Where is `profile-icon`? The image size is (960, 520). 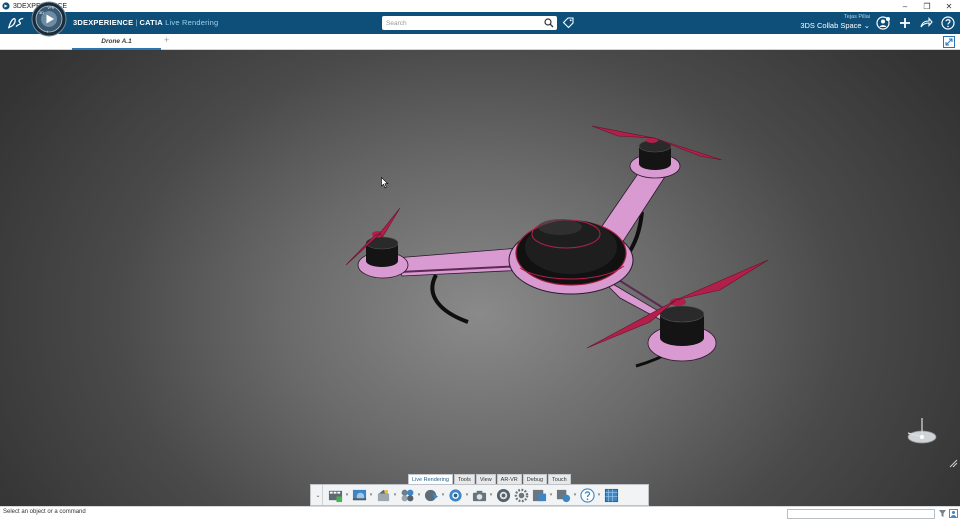 profile-icon is located at coordinates (883, 23).